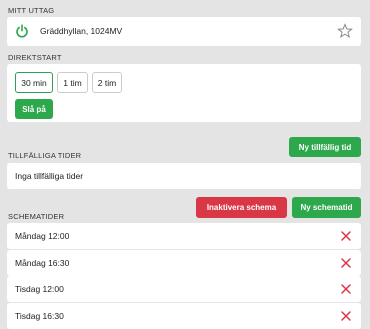 Image resolution: width=370 pixels, height=329 pixels. What do you see at coordinates (36, 216) in the screenshot?
I see `schedule-label: SCHEMATIDER` at bounding box center [36, 216].